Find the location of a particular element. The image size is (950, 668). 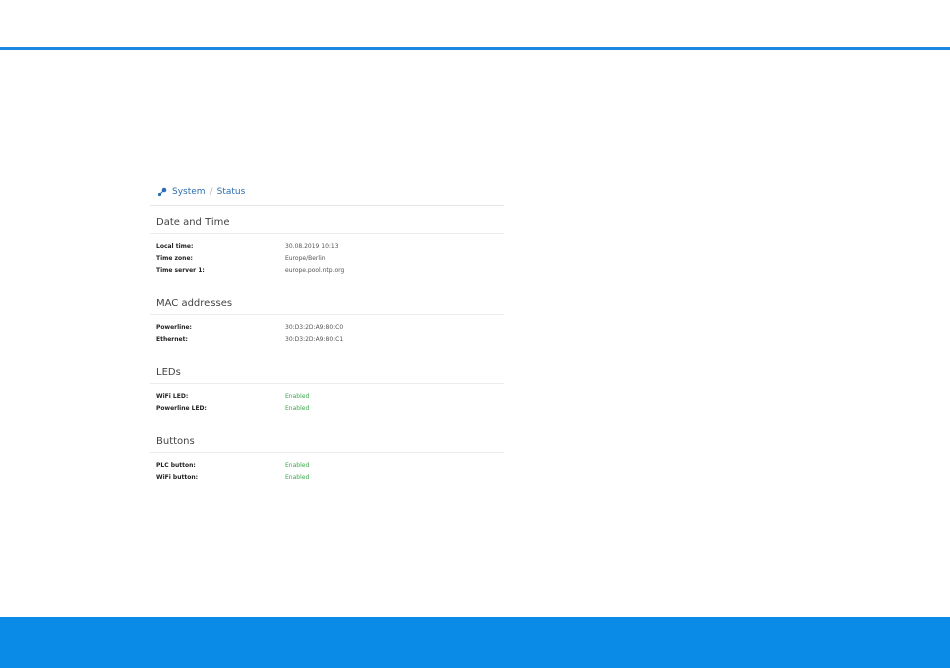

section-title: LEDs is located at coordinates (168, 372).